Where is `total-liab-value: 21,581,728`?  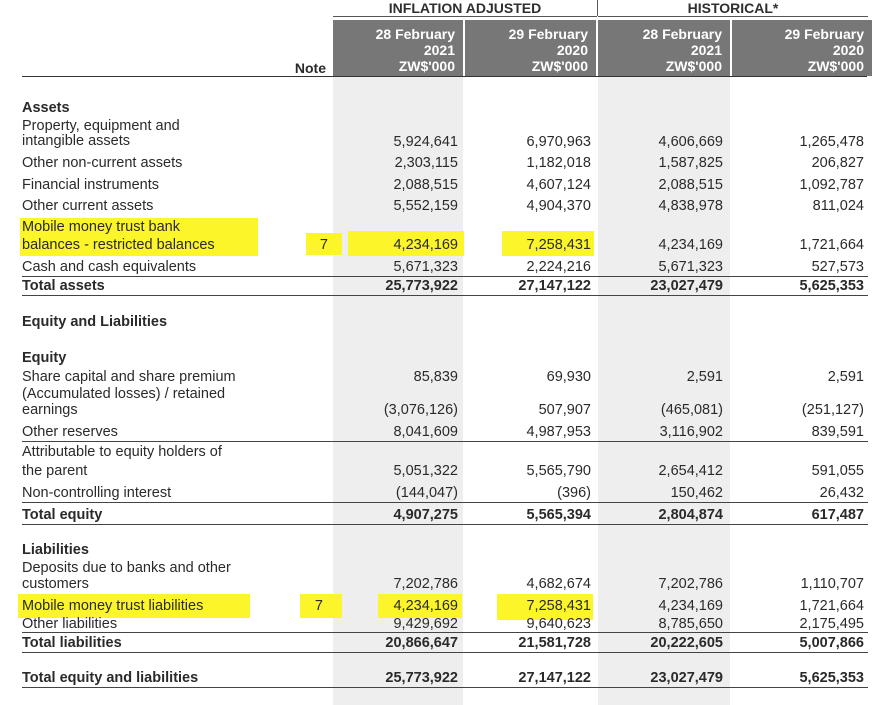 total-liab-value: 21,581,728 is located at coordinates (554, 643).